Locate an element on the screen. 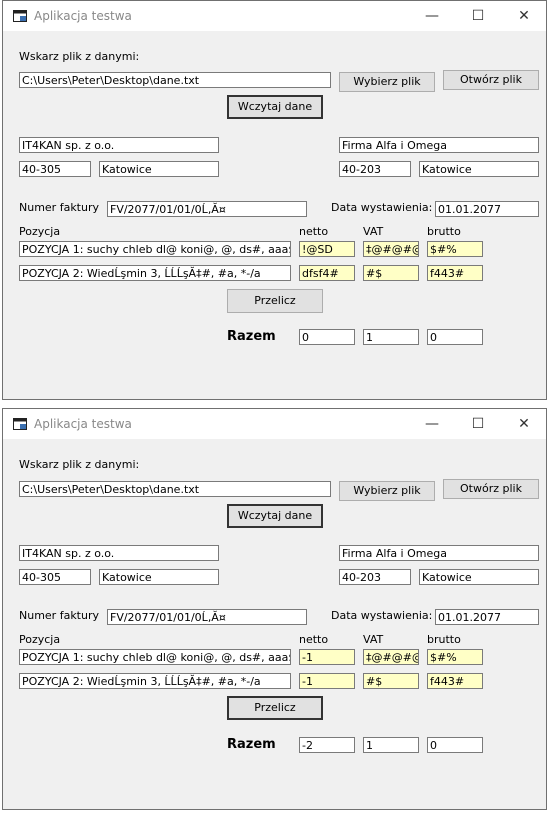 The image size is (550, 813). total-netto-field: 0 is located at coordinates (327, 337).